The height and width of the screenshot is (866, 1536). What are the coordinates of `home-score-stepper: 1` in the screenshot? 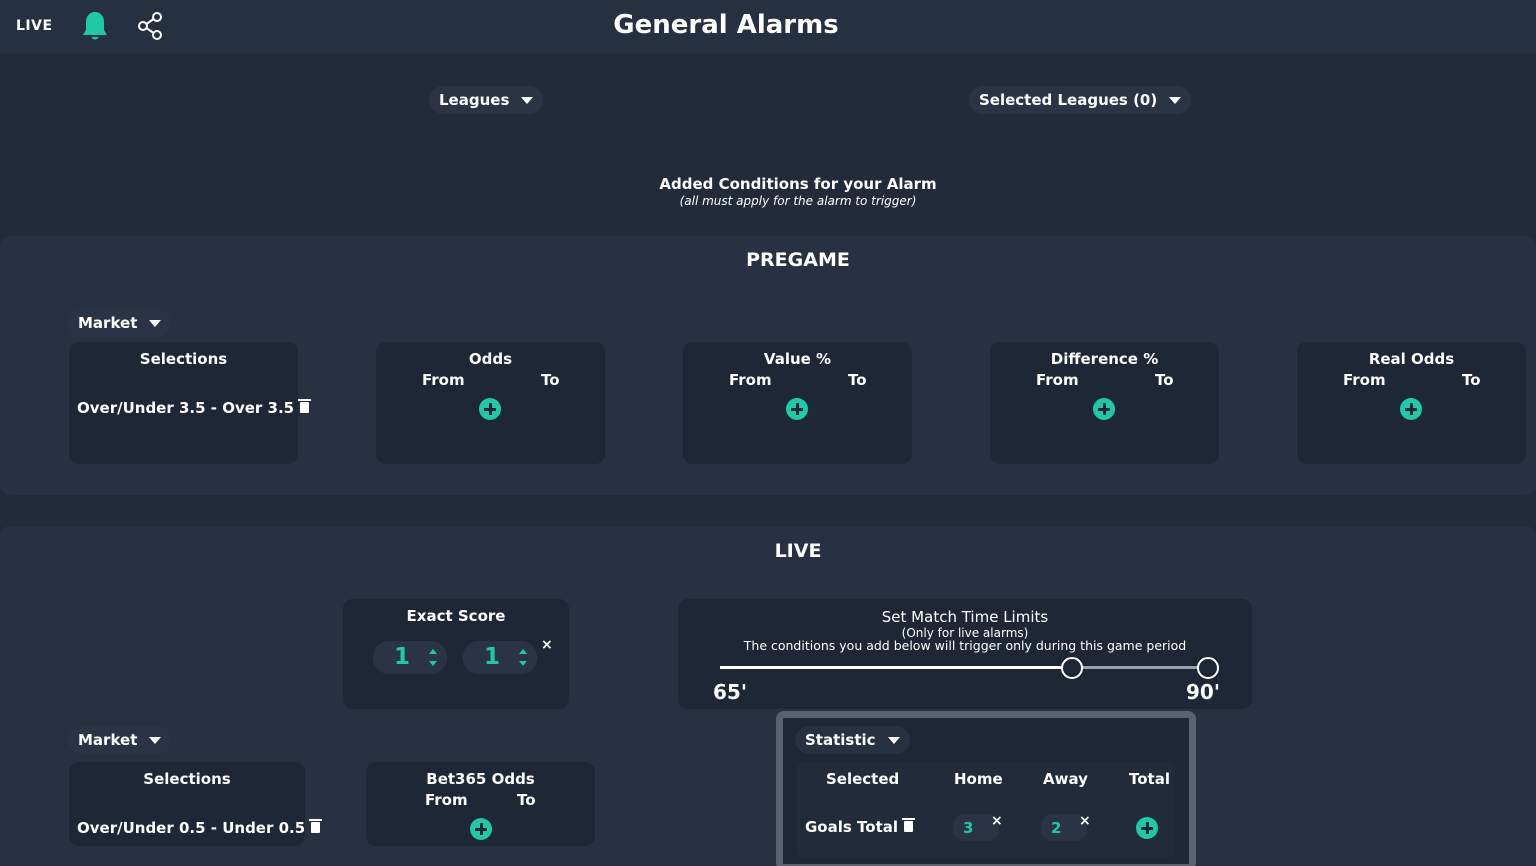 It's located at (410, 657).